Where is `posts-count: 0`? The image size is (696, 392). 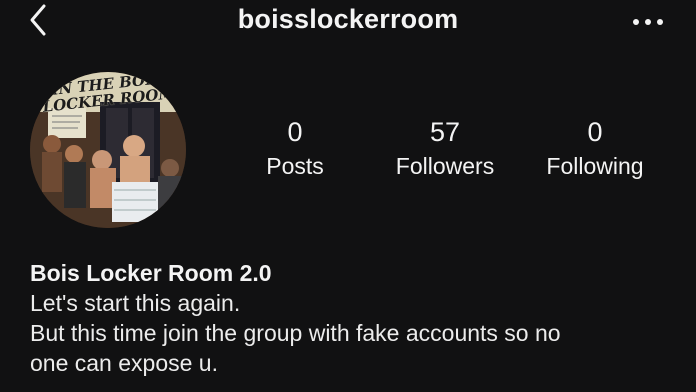
posts-count: 0 is located at coordinates (295, 132).